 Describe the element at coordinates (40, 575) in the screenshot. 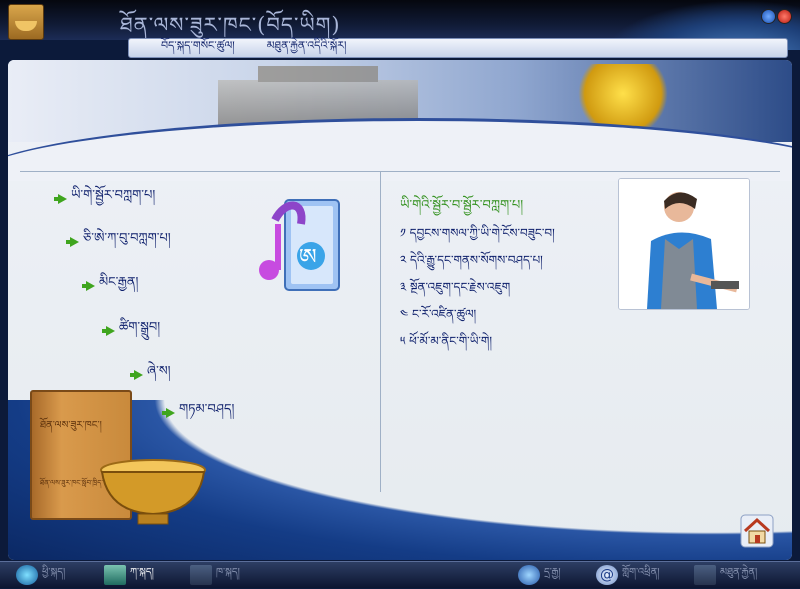

I see `taskbar-item-foreign-language: ཕྱི་སྐད།` at that location.